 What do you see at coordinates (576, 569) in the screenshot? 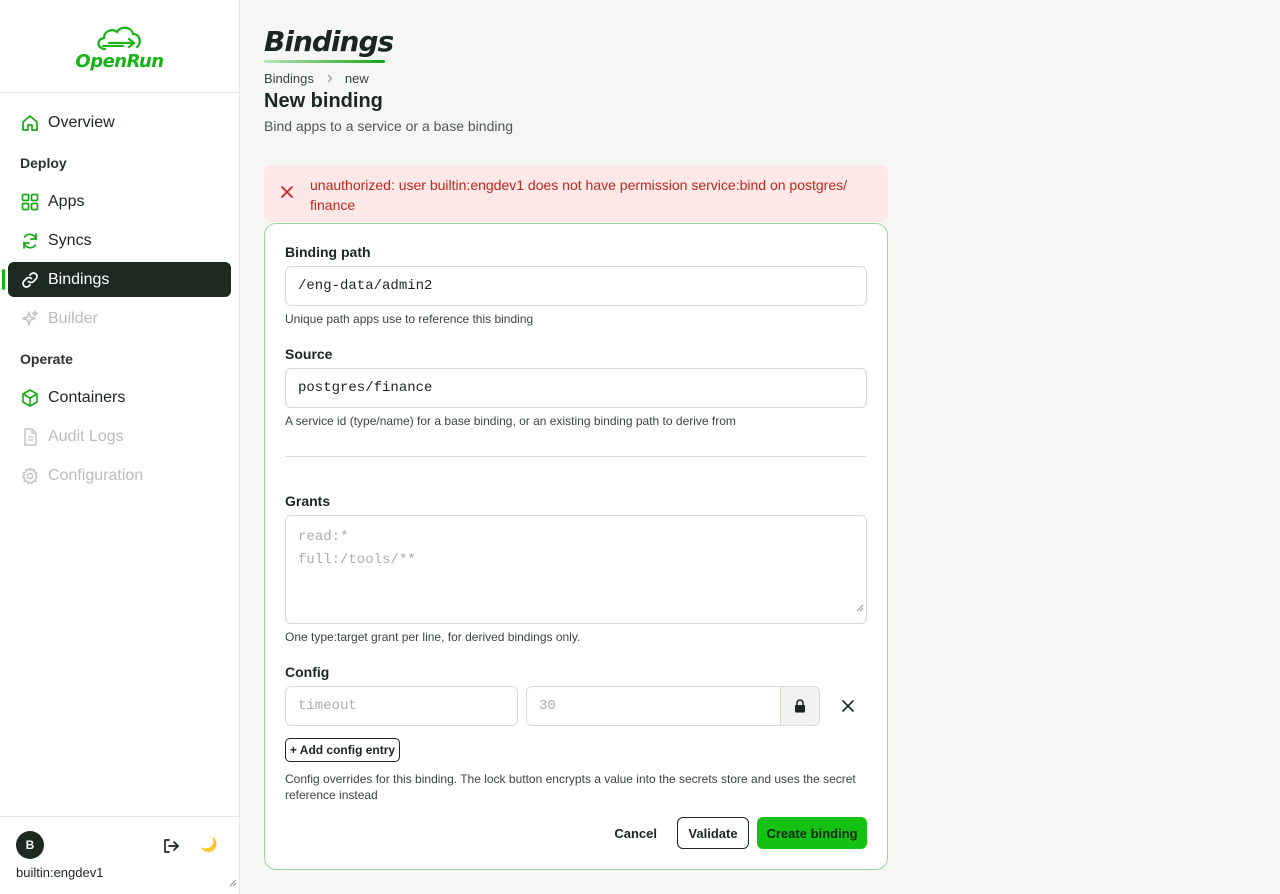
I see `grants-textarea: read:* full:/tools/**` at bounding box center [576, 569].